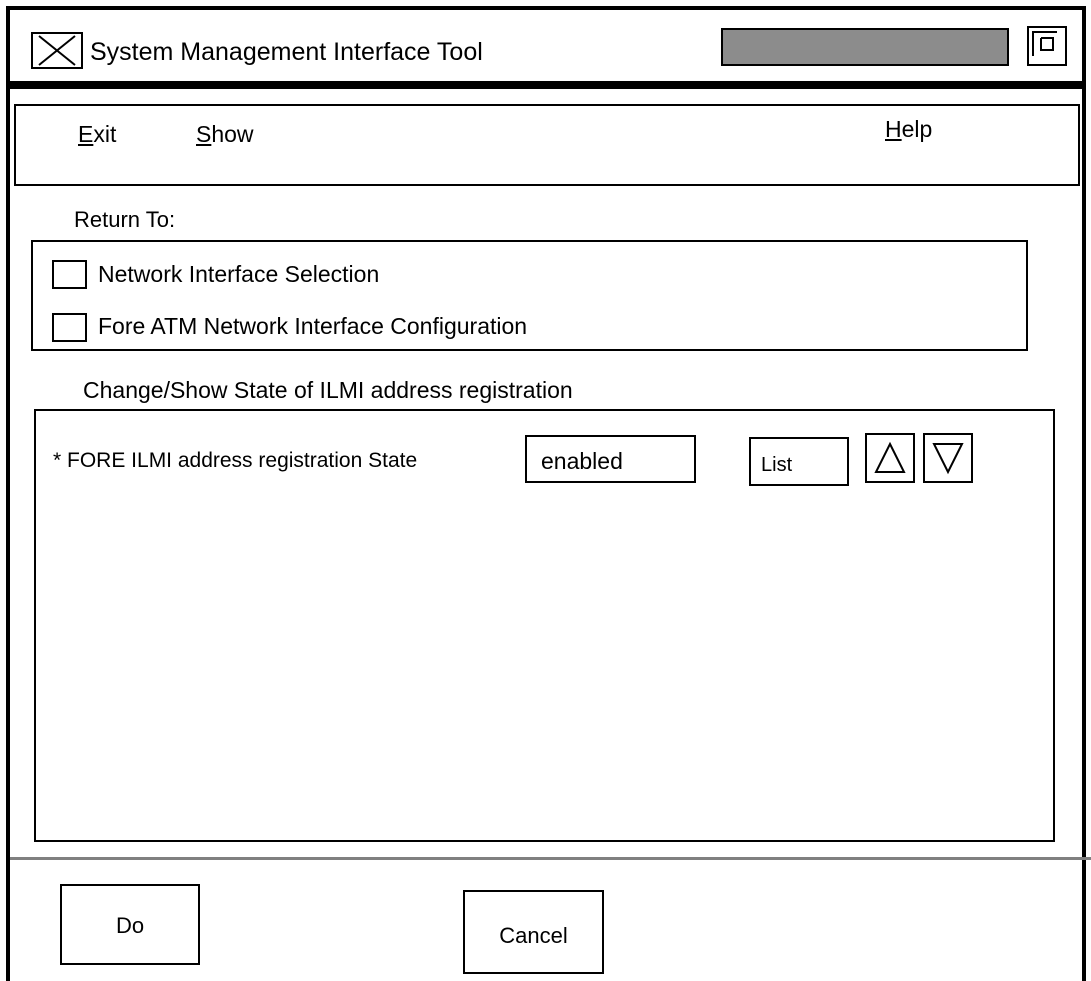 The width and height of the screenshot is (1091, 981). Describe the element at coordinates (105, 134) in the screenshot. I see `menu-exit-label: xit` at that location.